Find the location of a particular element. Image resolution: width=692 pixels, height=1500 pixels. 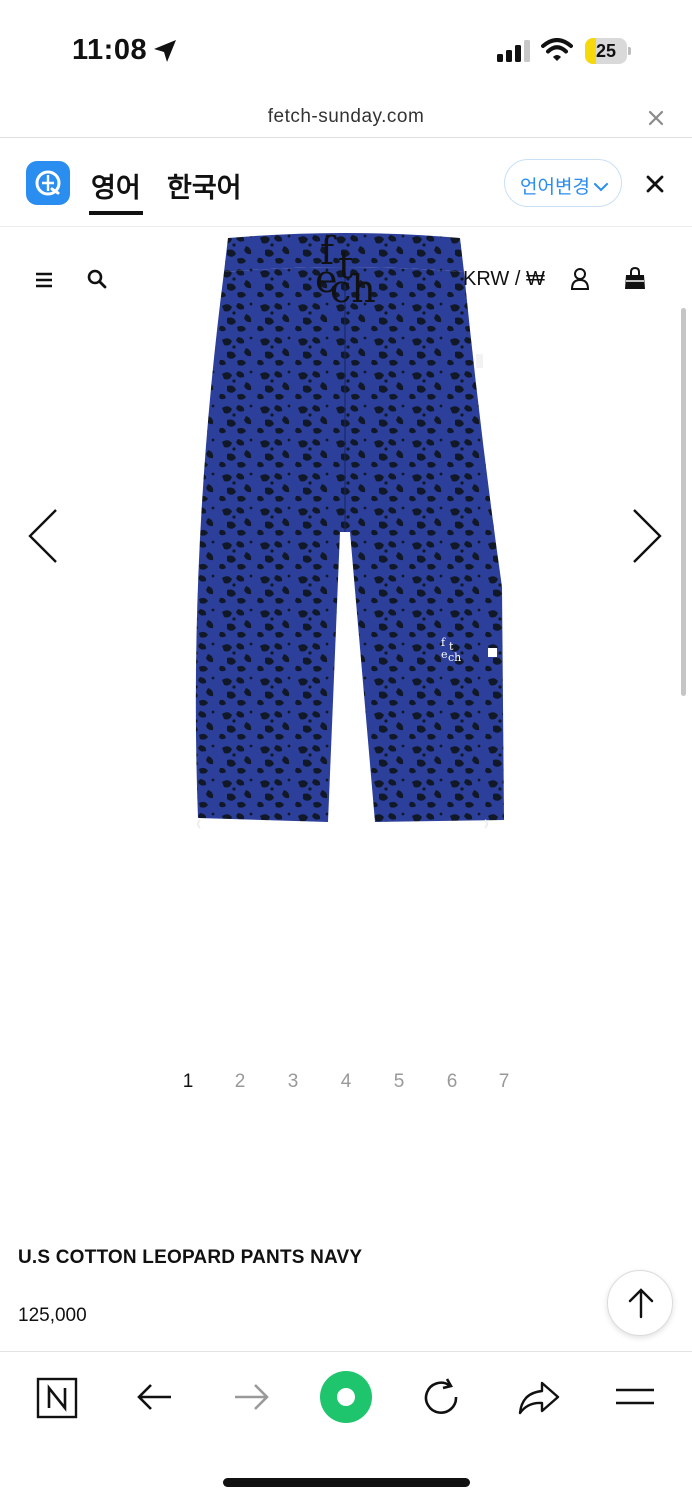

refresh-icon is located at coordinates (442, 1399).